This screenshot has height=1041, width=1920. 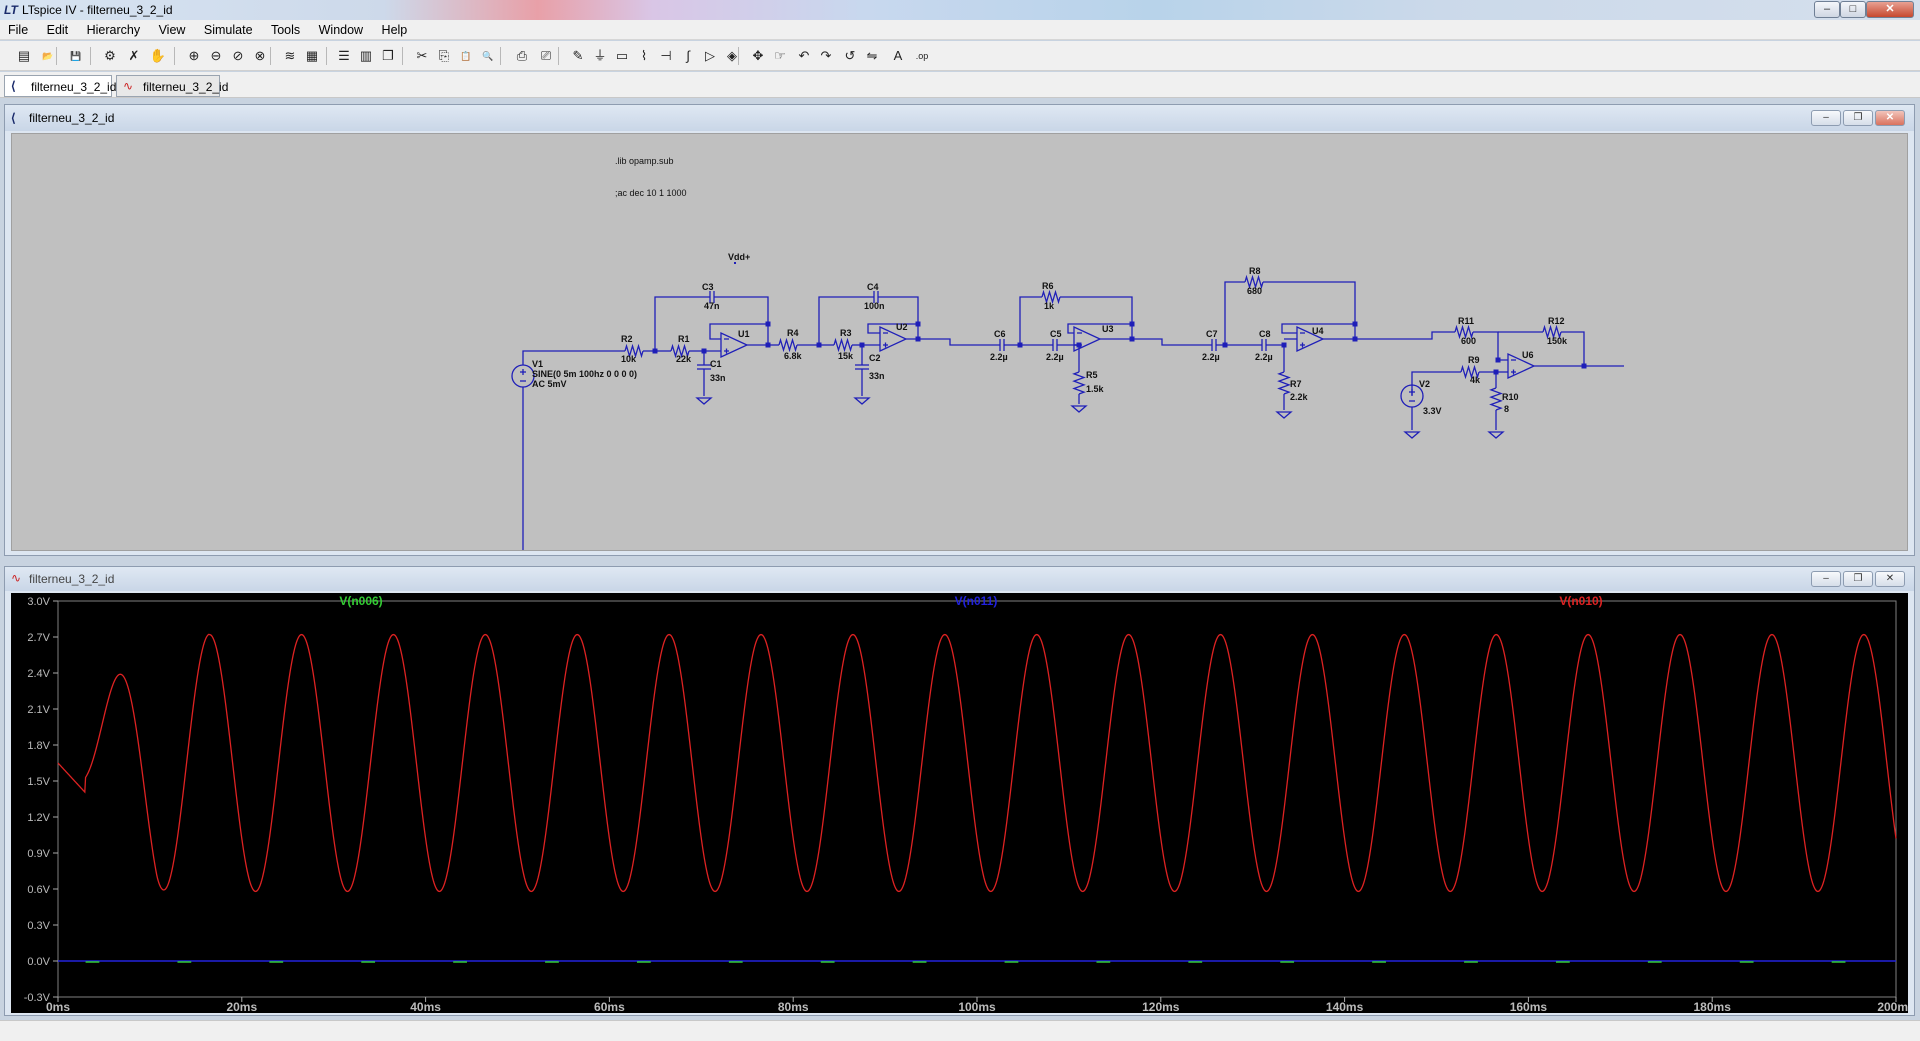 I want to click on find-icon: 🔍, so click(x=488, y=56).